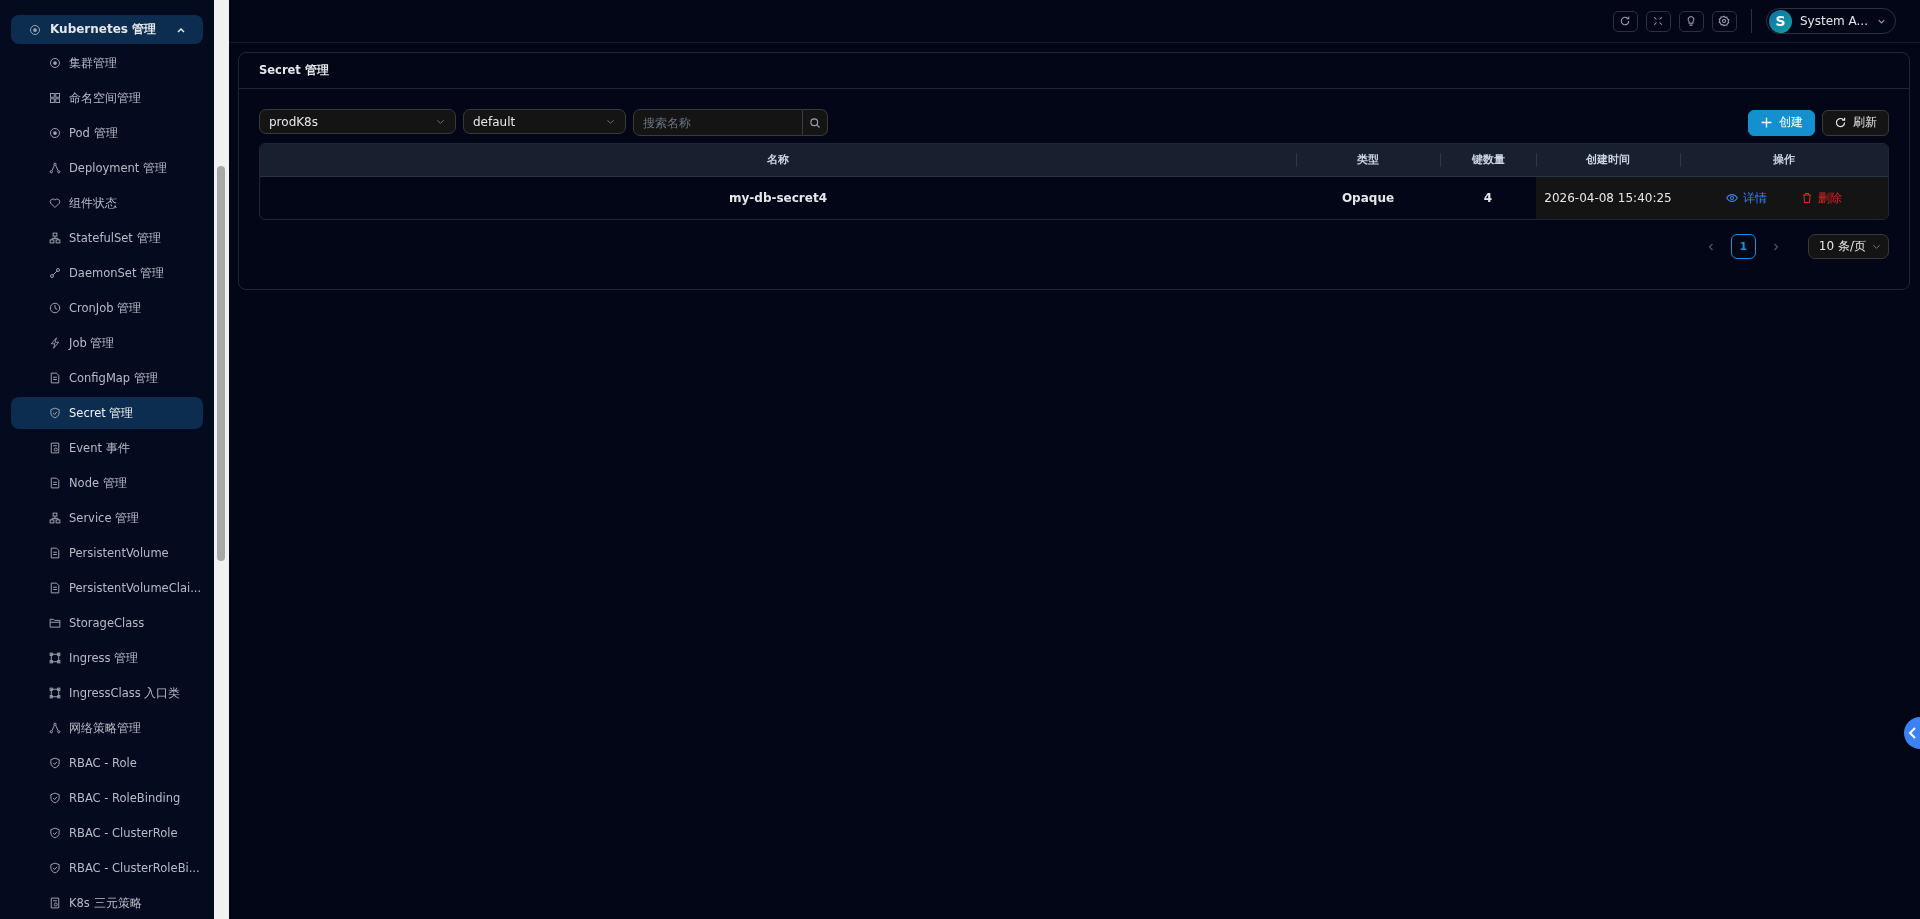 This screenshot has height=919, width=1920. Describe the element at coordinates (1608, 160) in the screenshot. I see `column-header: 创建时间` at that location.